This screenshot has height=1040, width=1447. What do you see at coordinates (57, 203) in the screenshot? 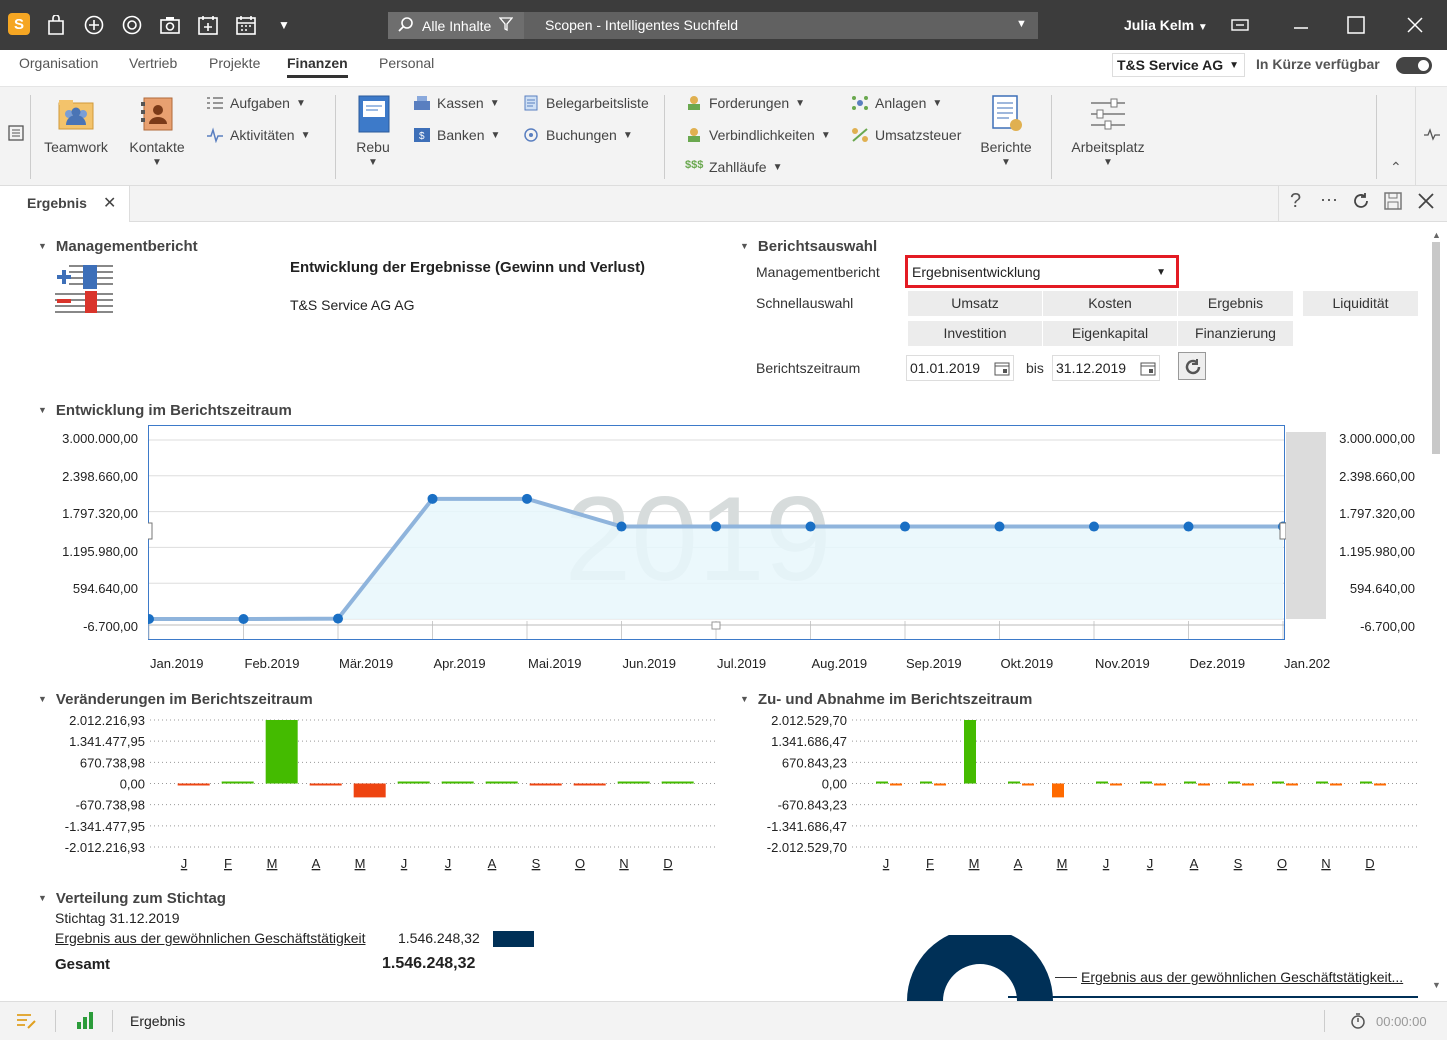
I see `tab-ergebnis-label: Ergebnis` at bounding box center [57, 203].